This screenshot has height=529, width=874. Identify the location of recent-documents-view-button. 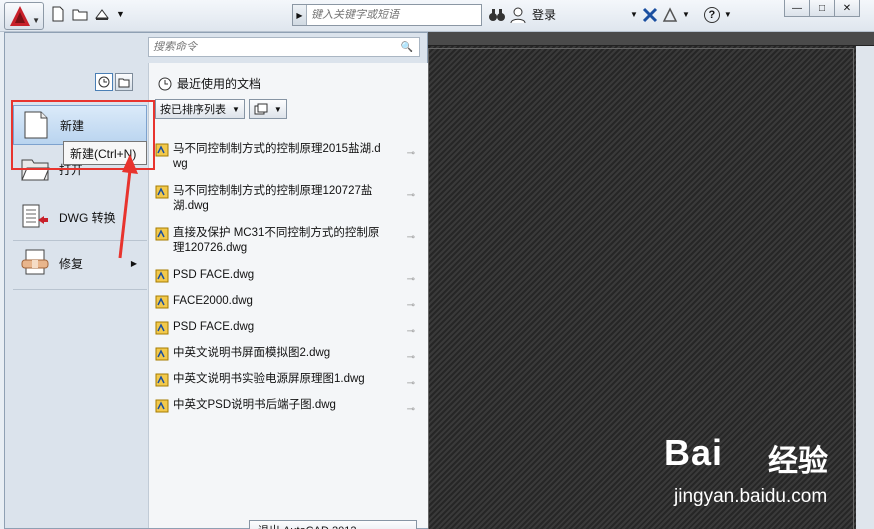
(104, 82).